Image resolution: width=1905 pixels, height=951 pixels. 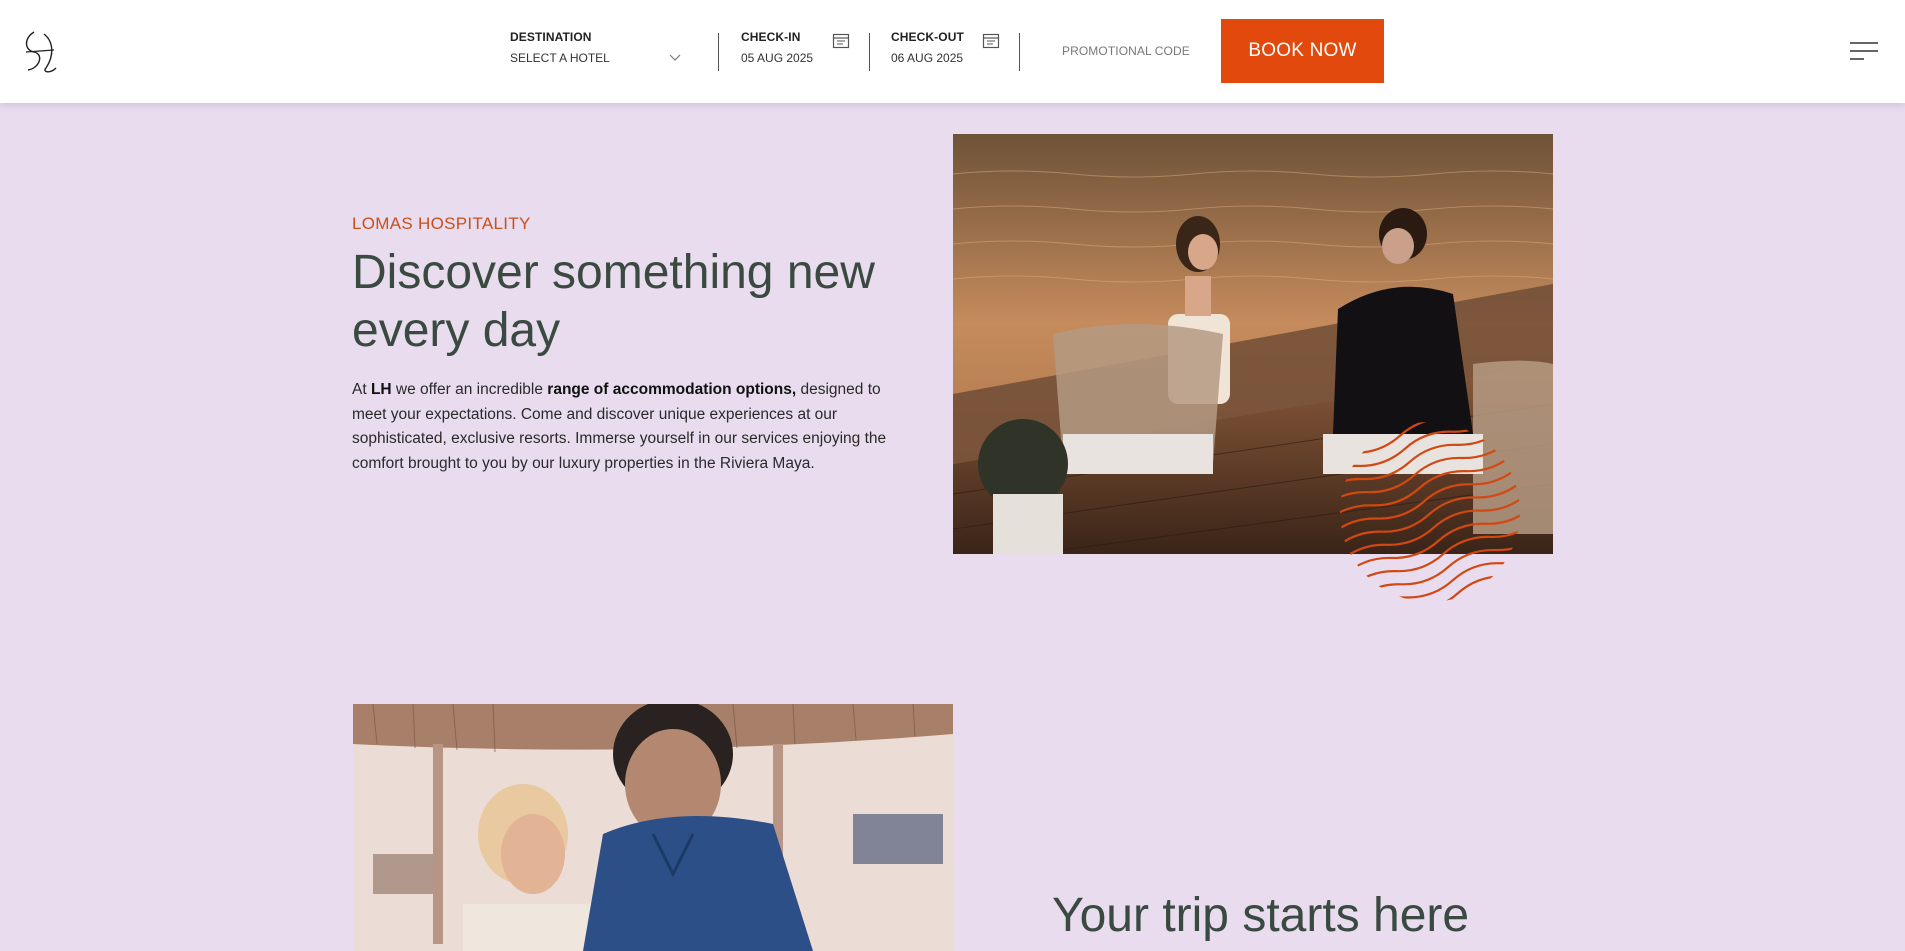 I want to click on book-now-button: BOOK NOW, so click(x=1302, y=51).